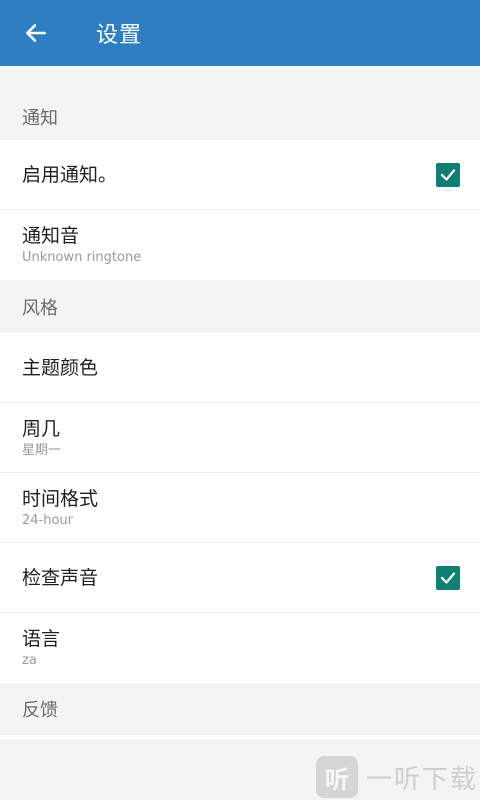  I want to click on week-start-item: 周几 星期一, so click(240, 438).